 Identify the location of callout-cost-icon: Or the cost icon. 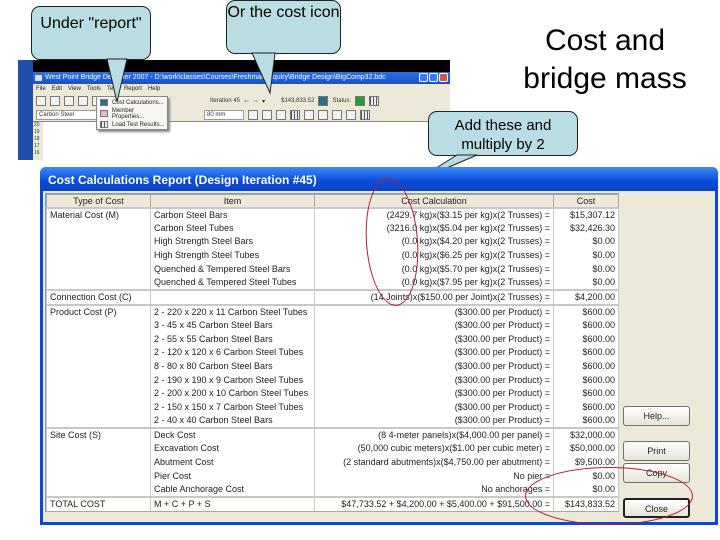
(283, 47).